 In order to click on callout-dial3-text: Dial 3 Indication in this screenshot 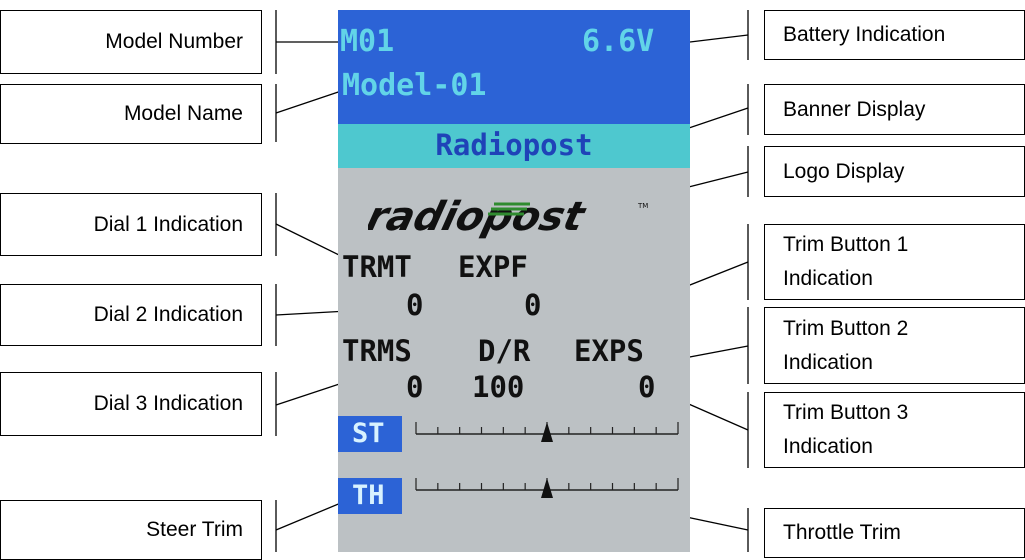, I will do `click(168, 403)`.